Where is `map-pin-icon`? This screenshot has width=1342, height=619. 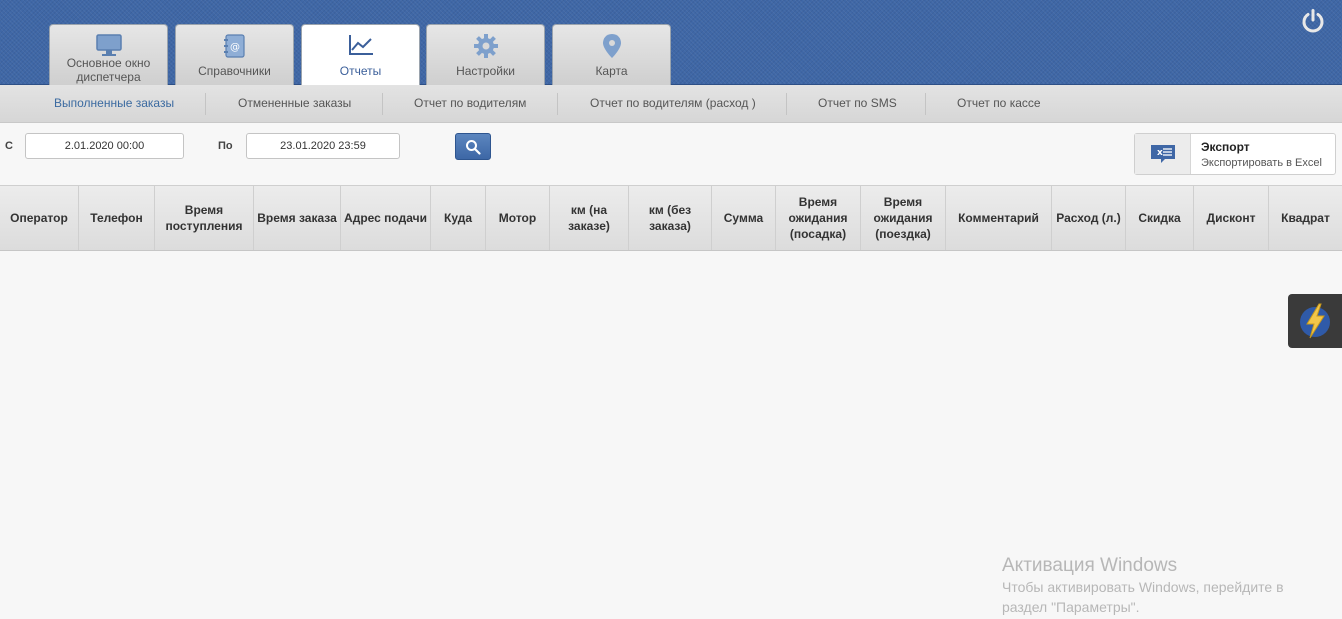
map-pin-icon is located at coordinates (611, 46).